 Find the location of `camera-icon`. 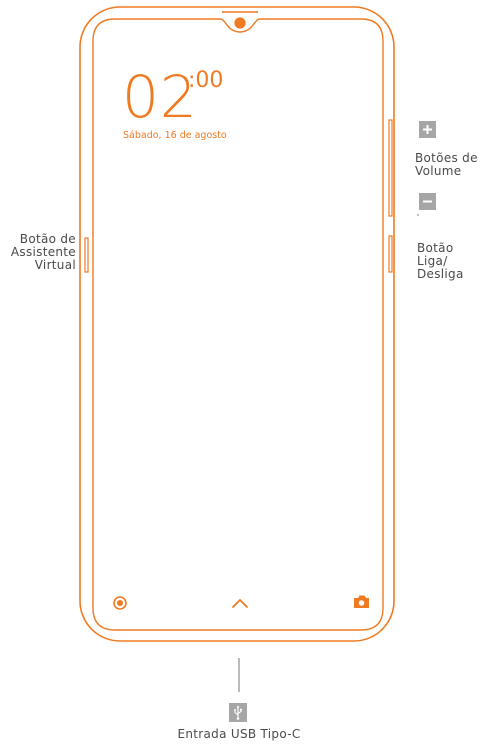

camera-icon is located at coordinates (361, 602).